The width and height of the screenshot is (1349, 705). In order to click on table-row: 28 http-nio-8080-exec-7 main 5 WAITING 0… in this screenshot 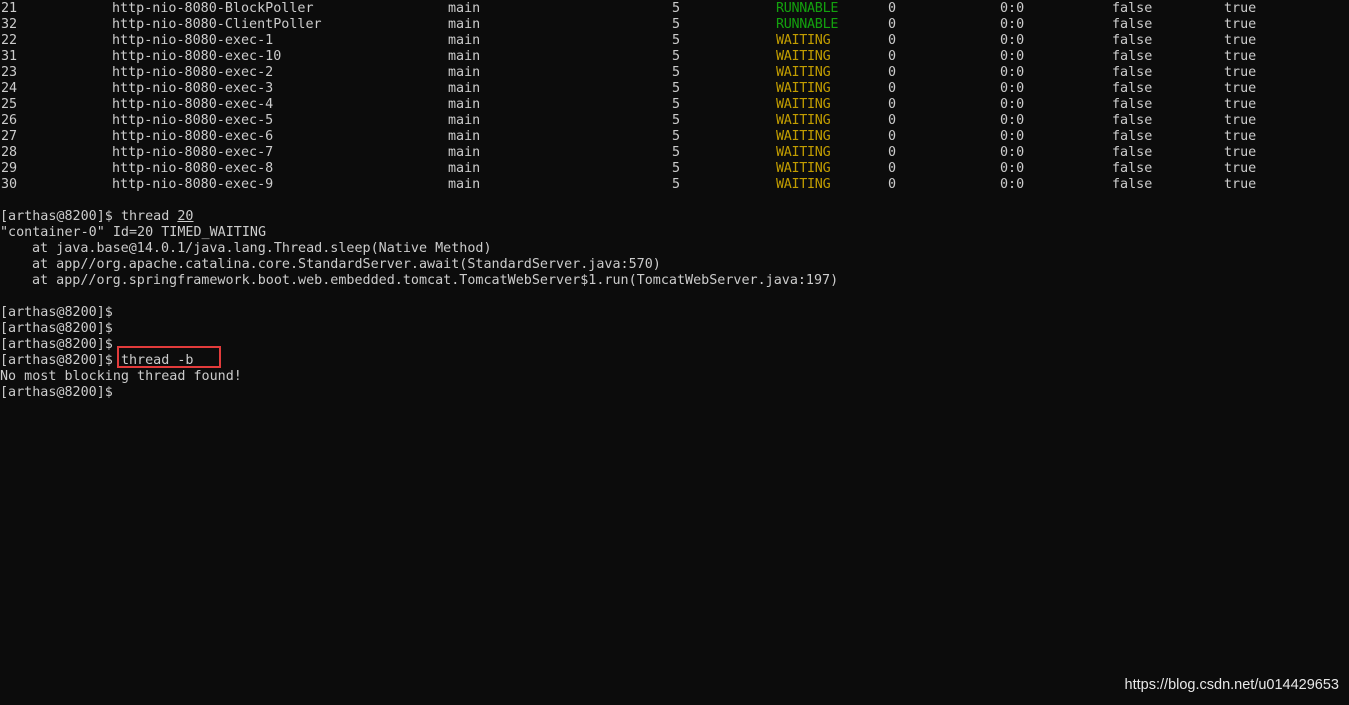, I will do `click(674, 153)`.